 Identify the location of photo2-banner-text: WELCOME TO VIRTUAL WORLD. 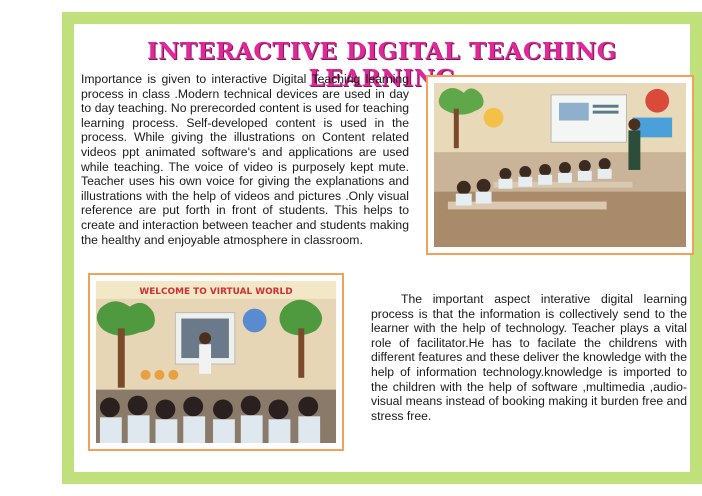
(215, 292).